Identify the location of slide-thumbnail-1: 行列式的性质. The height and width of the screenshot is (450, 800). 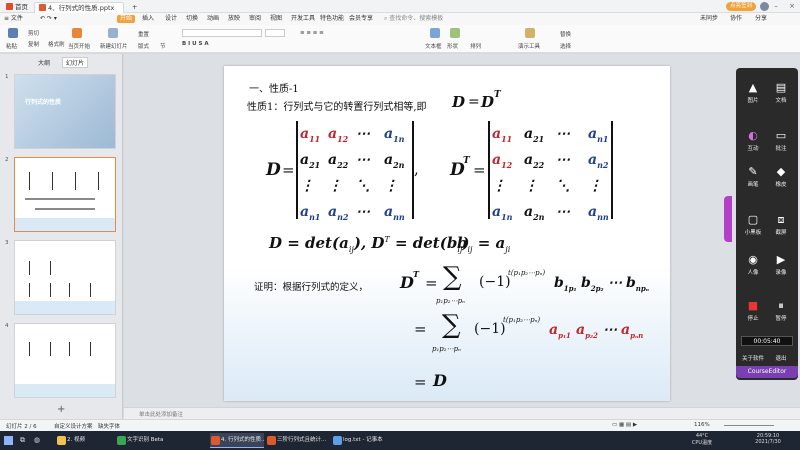
(65, 111).